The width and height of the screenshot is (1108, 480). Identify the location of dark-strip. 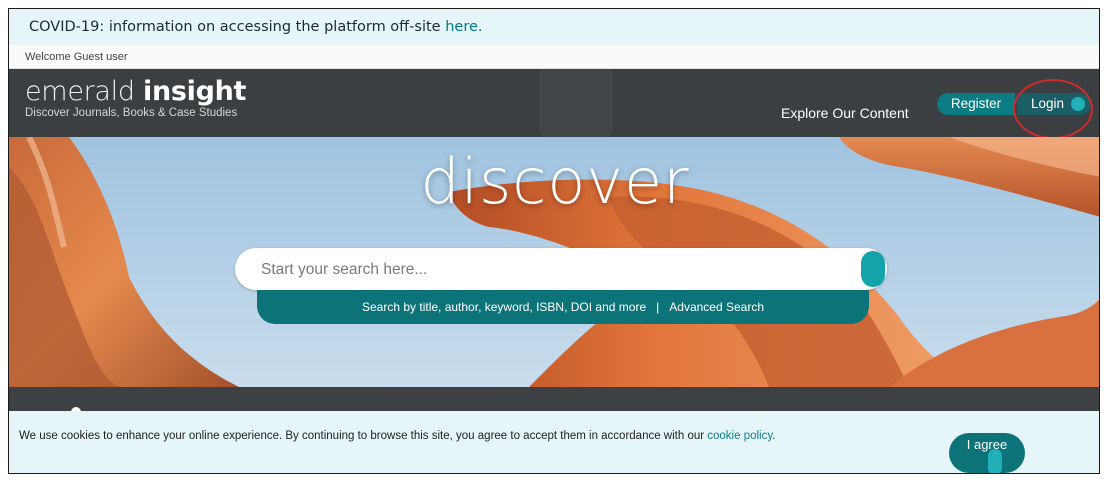
(554, 402).